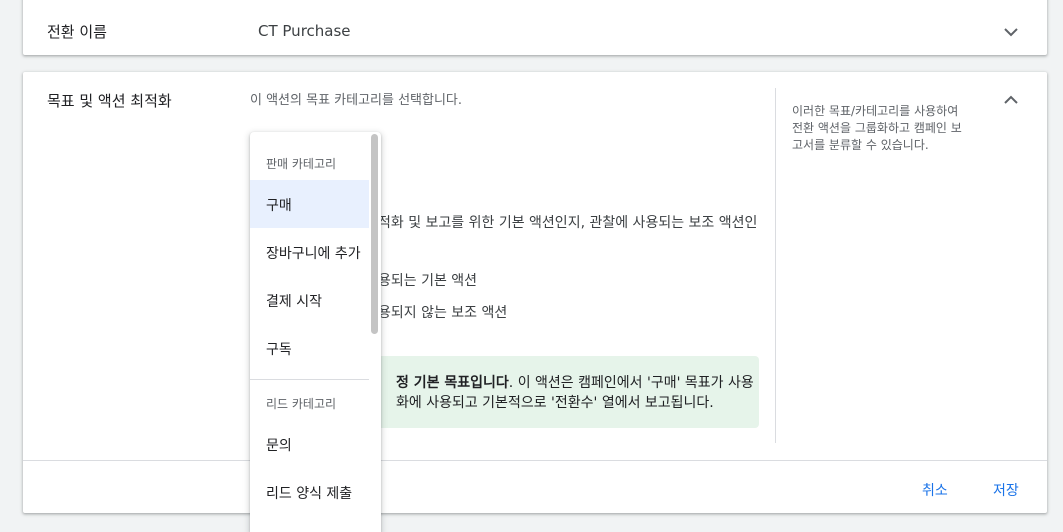  Describe the element at coordinates (309, 492) in the screenshot. I see `dropdown-item-submit-lead-form: 리드 양식 제출` at that location.